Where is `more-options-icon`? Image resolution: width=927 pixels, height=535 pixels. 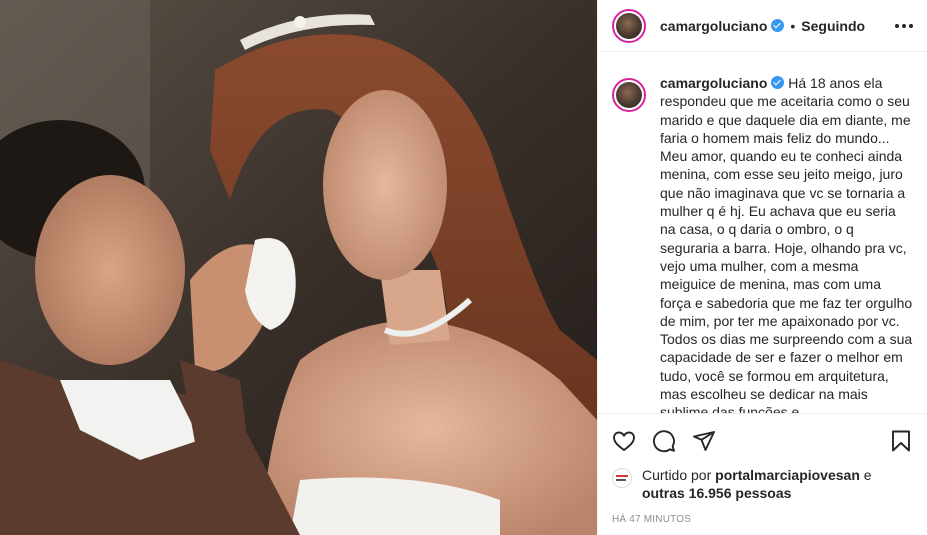 more-options-icon is located at coordinates (904, 26).